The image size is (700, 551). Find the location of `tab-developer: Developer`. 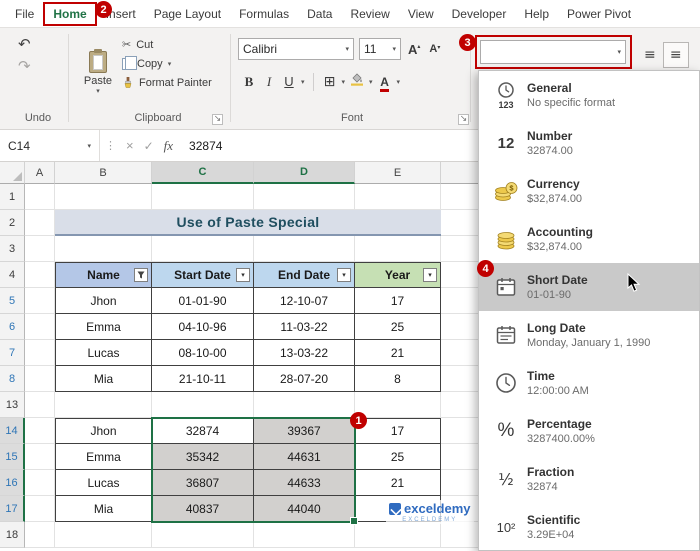

tab-developer: Developer is located at coordinates (479, 14).